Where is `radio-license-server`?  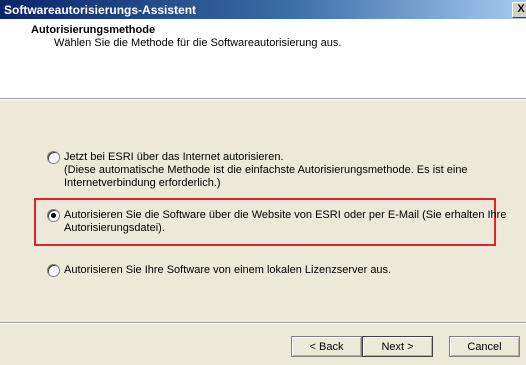
radio-license-server is located at coordinates (53, 270).